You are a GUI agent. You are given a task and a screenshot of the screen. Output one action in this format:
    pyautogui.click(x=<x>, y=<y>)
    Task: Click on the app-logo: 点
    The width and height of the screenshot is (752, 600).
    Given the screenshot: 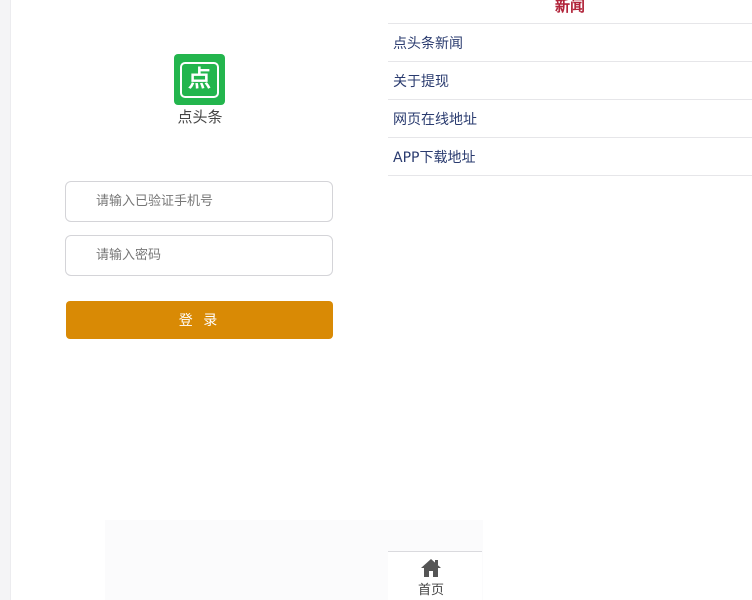 What is the action you would take?
    pyautogui.click(x=199, y=79)
    